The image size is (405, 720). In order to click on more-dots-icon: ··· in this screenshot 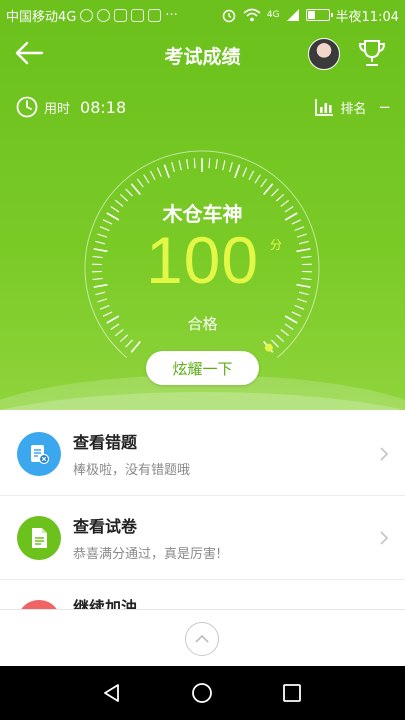, I will do `click(171, 15)`.